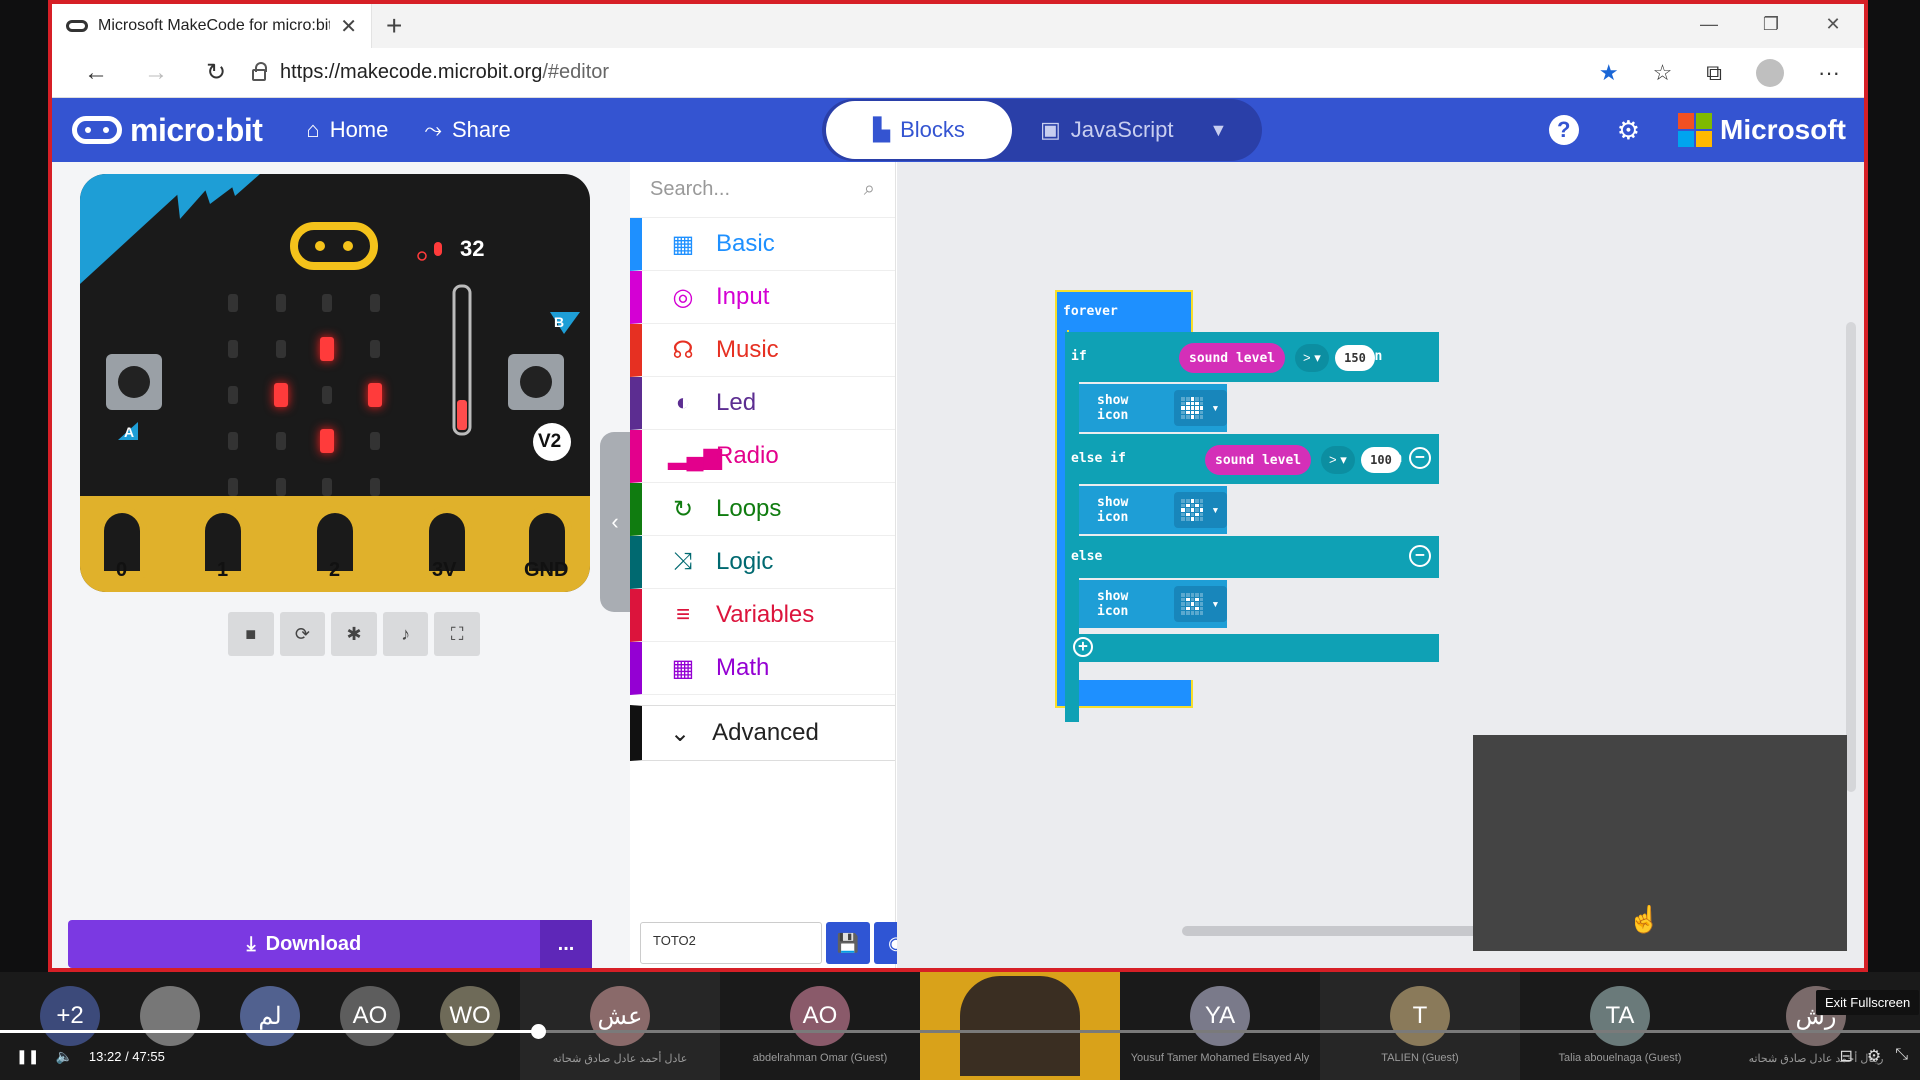 Image resolution: width=1920 pixels, height=1080 pixels. Describe the element at coordinates (620, 1026) in the screenshot. I see `participant-tile: عش عادل أحمد عادل صادق شحاته` at that location.